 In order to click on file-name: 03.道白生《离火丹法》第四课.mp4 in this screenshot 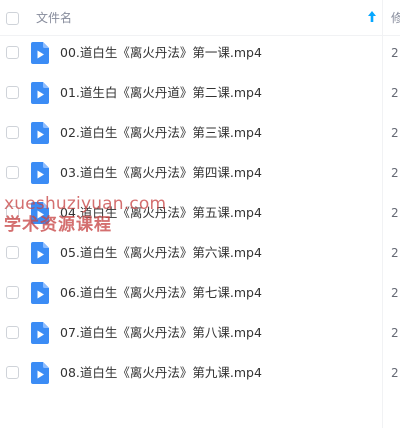, I will do `click(161, 173)`.